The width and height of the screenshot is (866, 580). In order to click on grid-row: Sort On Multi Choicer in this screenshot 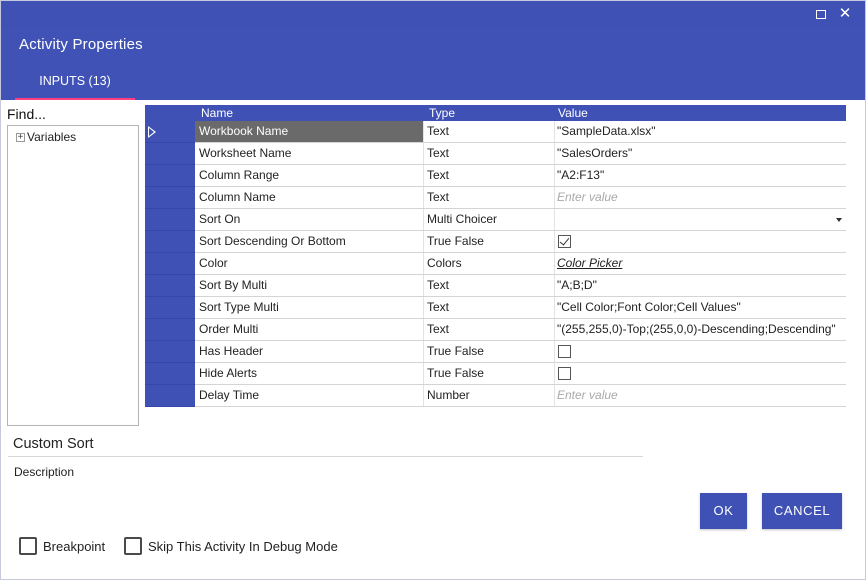, I will do `click(495, 220)`.